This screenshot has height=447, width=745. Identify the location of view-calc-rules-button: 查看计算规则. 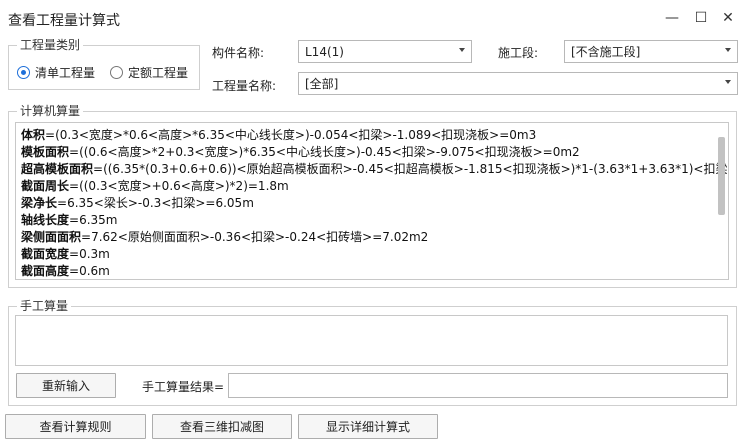
(75, 426).